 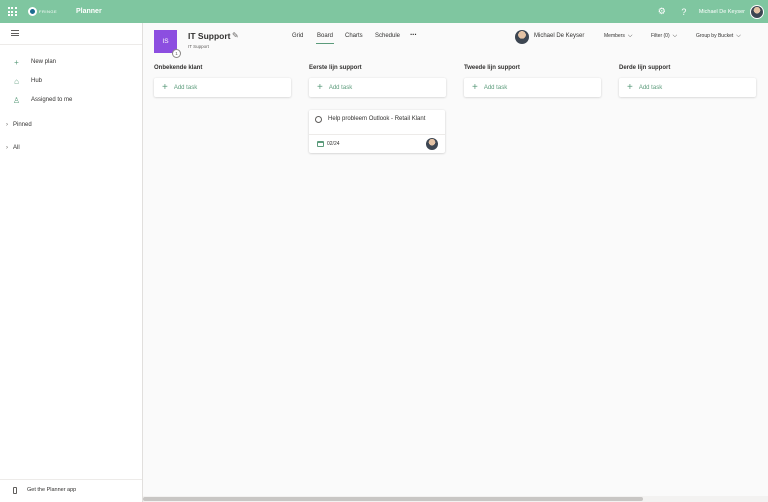 What do you see at coordinates (22, 125) in the screenshot?
I see `sidebar-group-label: Pinned` at bounding box center [22, 125].